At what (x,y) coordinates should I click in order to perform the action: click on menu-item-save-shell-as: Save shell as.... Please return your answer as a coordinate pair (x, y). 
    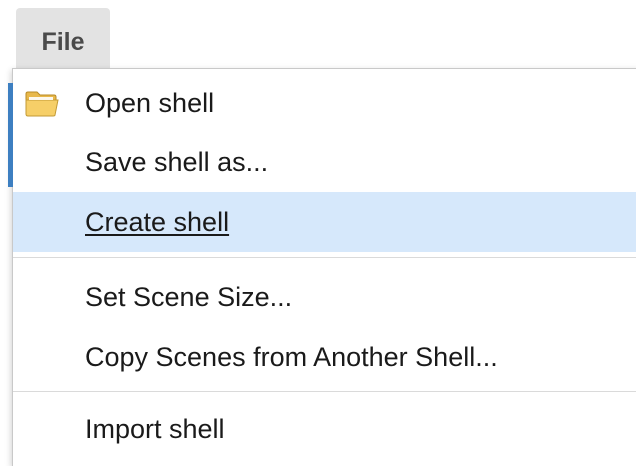
    Looking at the image, I should click on (324, 162).